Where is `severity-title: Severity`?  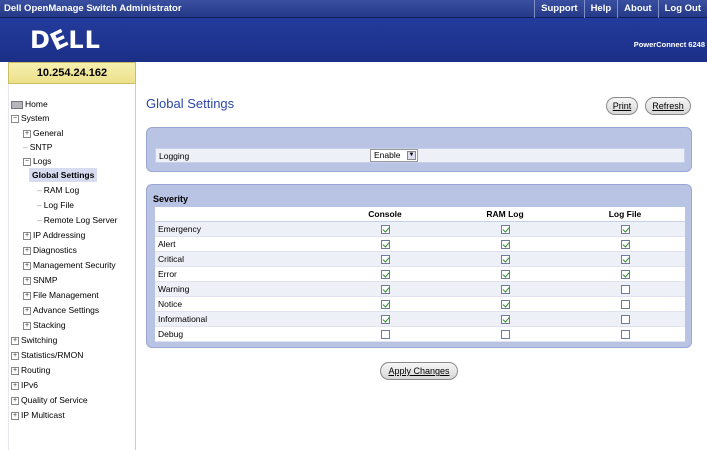 severity-title: Severity is located at coordinates (171, 199).